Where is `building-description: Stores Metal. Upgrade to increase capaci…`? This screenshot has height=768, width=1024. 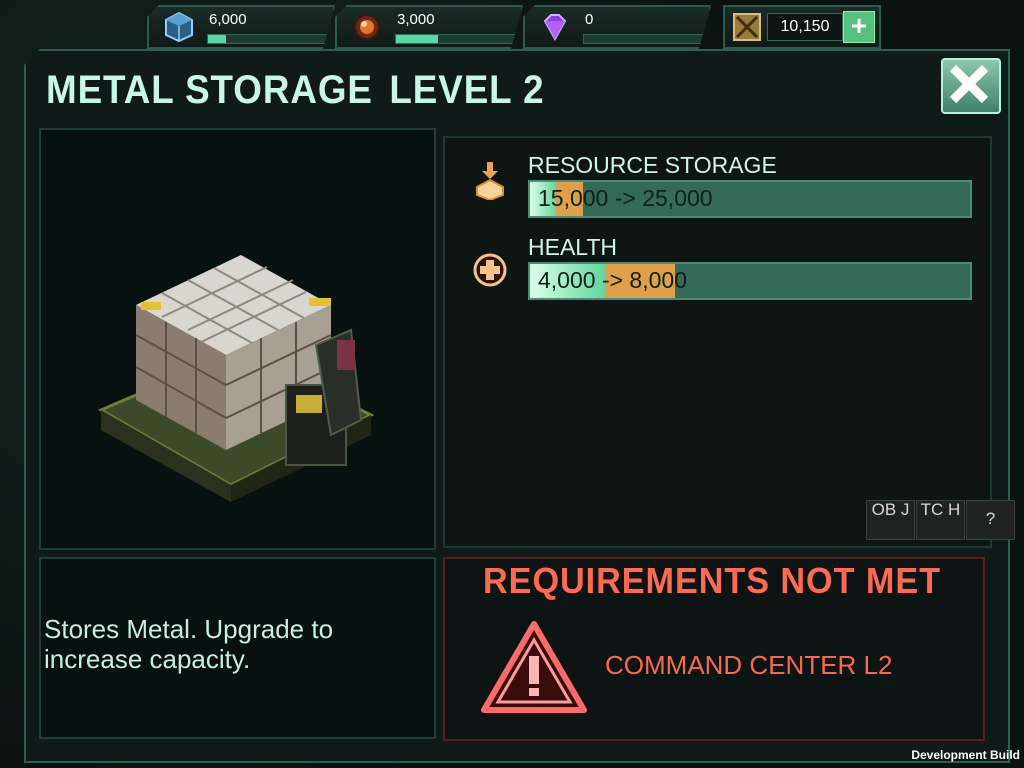 building-description: Stores Metal. Upgrade to increase capaci… is located at coordinates (189, 644).